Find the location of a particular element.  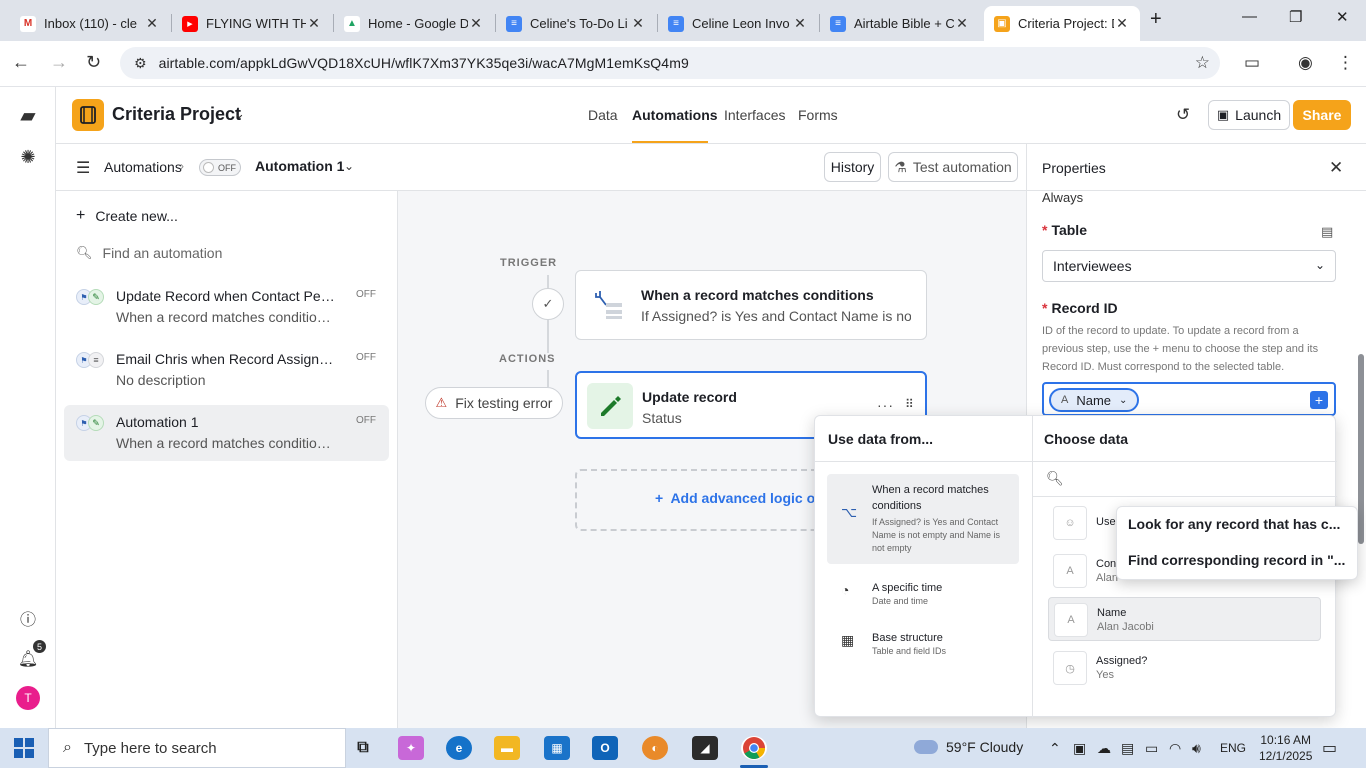

find-automation-input: 🔍︎ Find an automation is located at coordinates (149, 253).